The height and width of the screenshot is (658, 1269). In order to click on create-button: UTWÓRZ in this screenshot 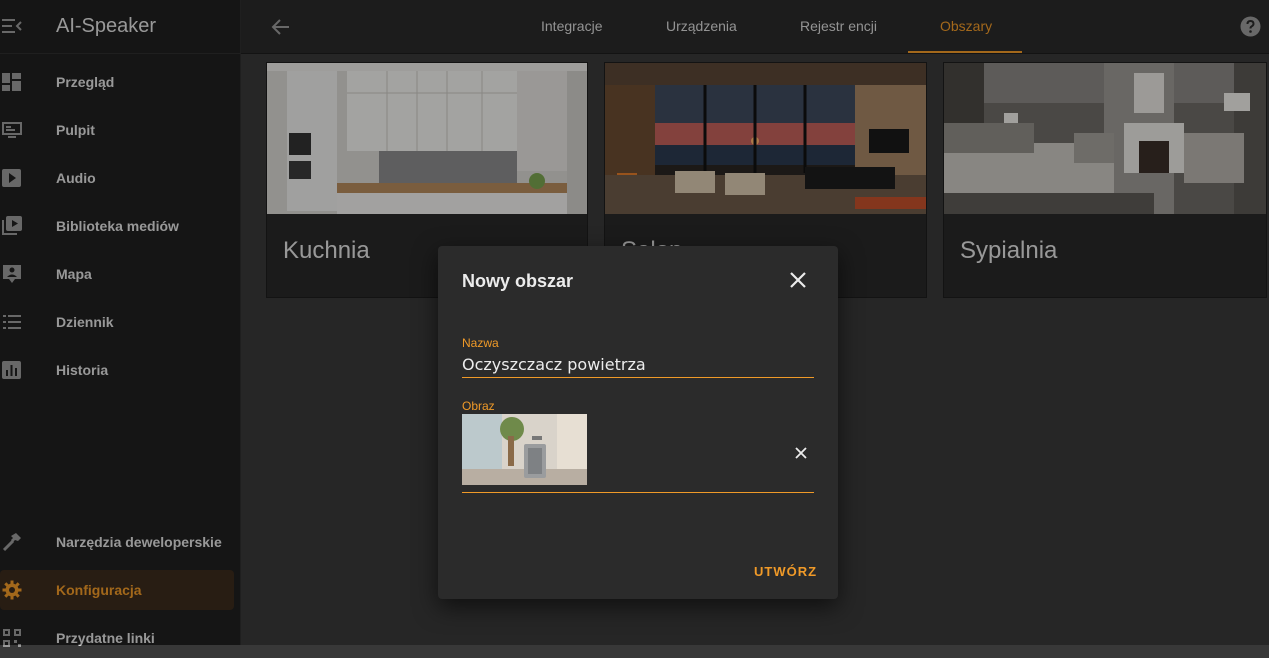, I will do `click(785, 571)`.